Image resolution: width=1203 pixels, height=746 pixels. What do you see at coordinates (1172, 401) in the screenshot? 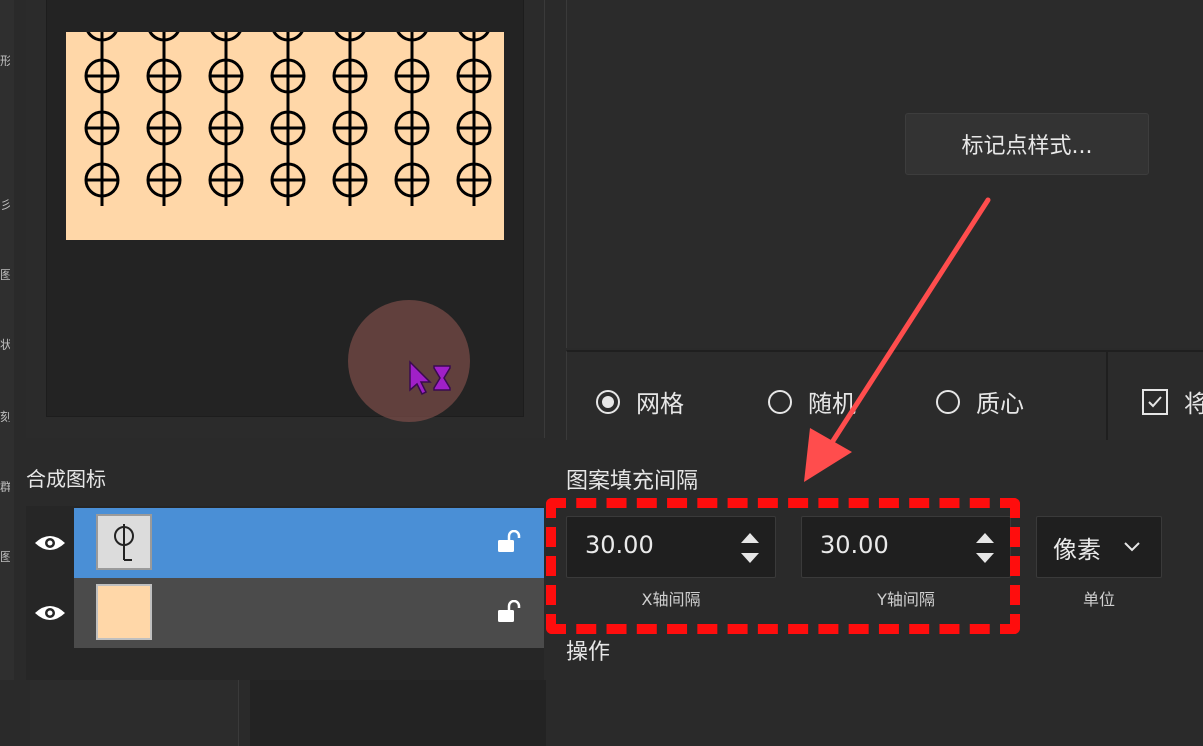
I see `option-checkbox: 将` at bounding box center [1172, 401].